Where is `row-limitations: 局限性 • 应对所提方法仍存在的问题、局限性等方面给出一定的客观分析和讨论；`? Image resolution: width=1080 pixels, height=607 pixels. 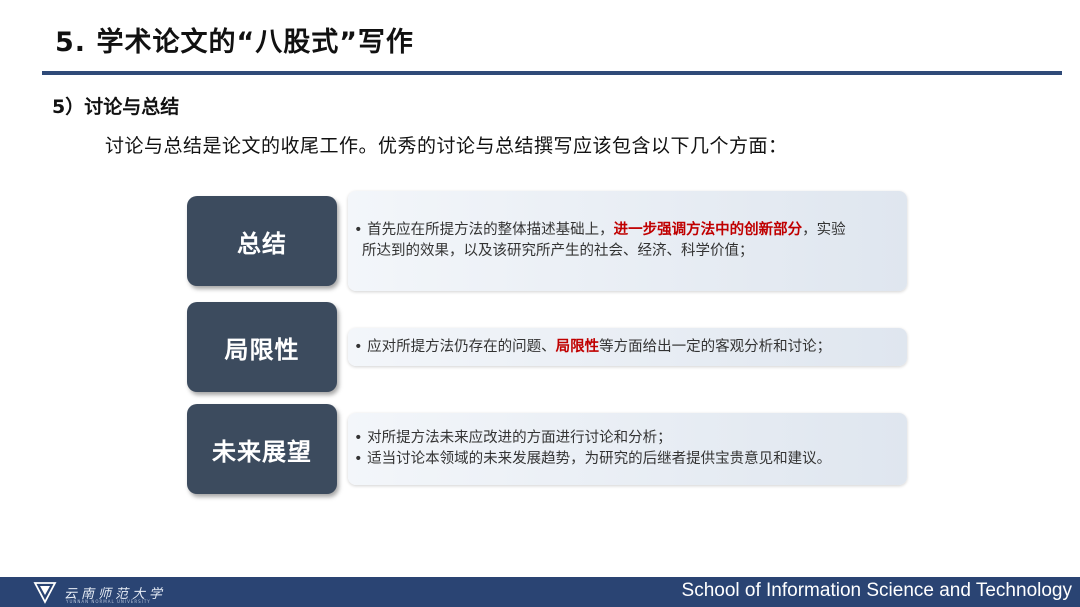
row-limitations: 局限性 • 应对所提方法仍存在的问题、局限性等方面给出一定的客观分析和讨论； is located at coordinates (548, 347).